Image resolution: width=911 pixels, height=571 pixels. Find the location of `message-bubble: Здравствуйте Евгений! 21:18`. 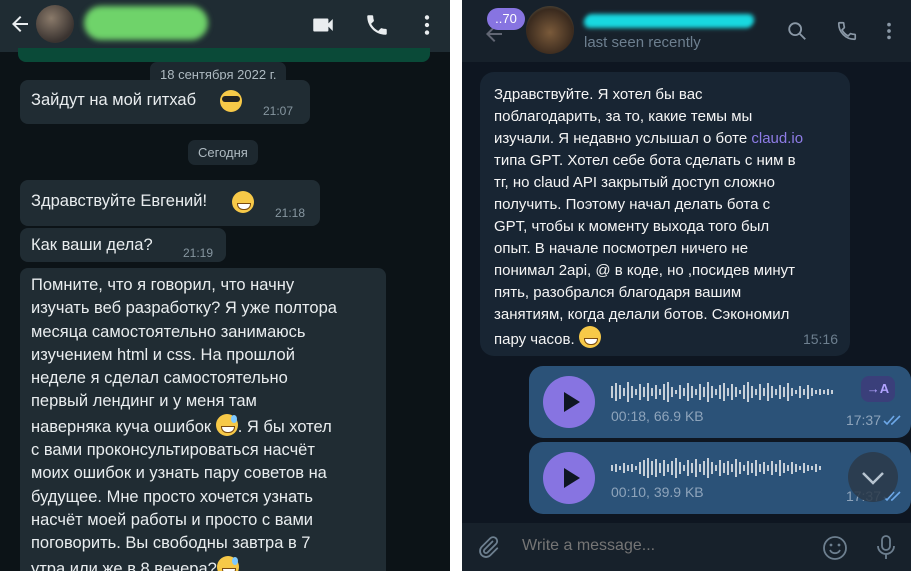

message-bubble: Здравствуйте Евгений! 21:18 is located at coordinates (170, 203).